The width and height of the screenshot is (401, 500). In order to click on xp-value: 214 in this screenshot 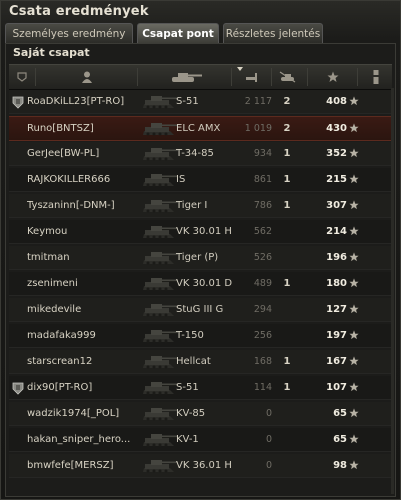, I will do `click(336, 231)`.